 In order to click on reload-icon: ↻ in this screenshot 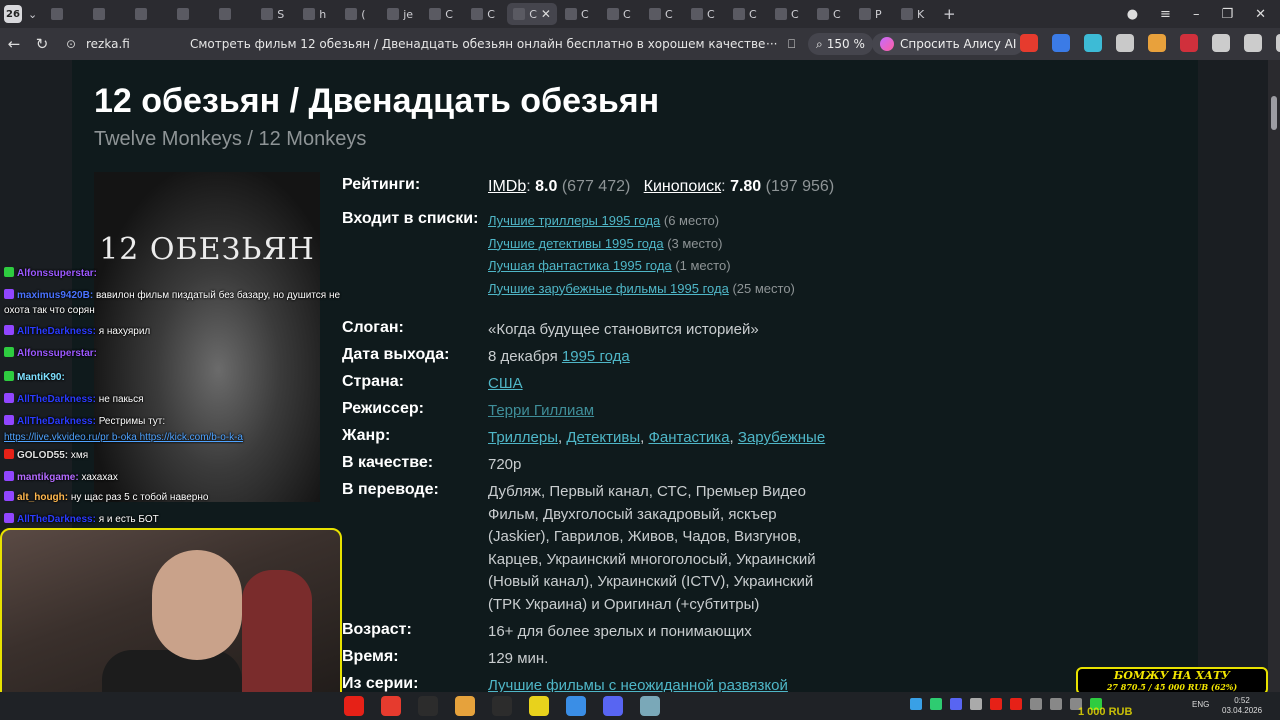, I will do `click(42, 44)`.